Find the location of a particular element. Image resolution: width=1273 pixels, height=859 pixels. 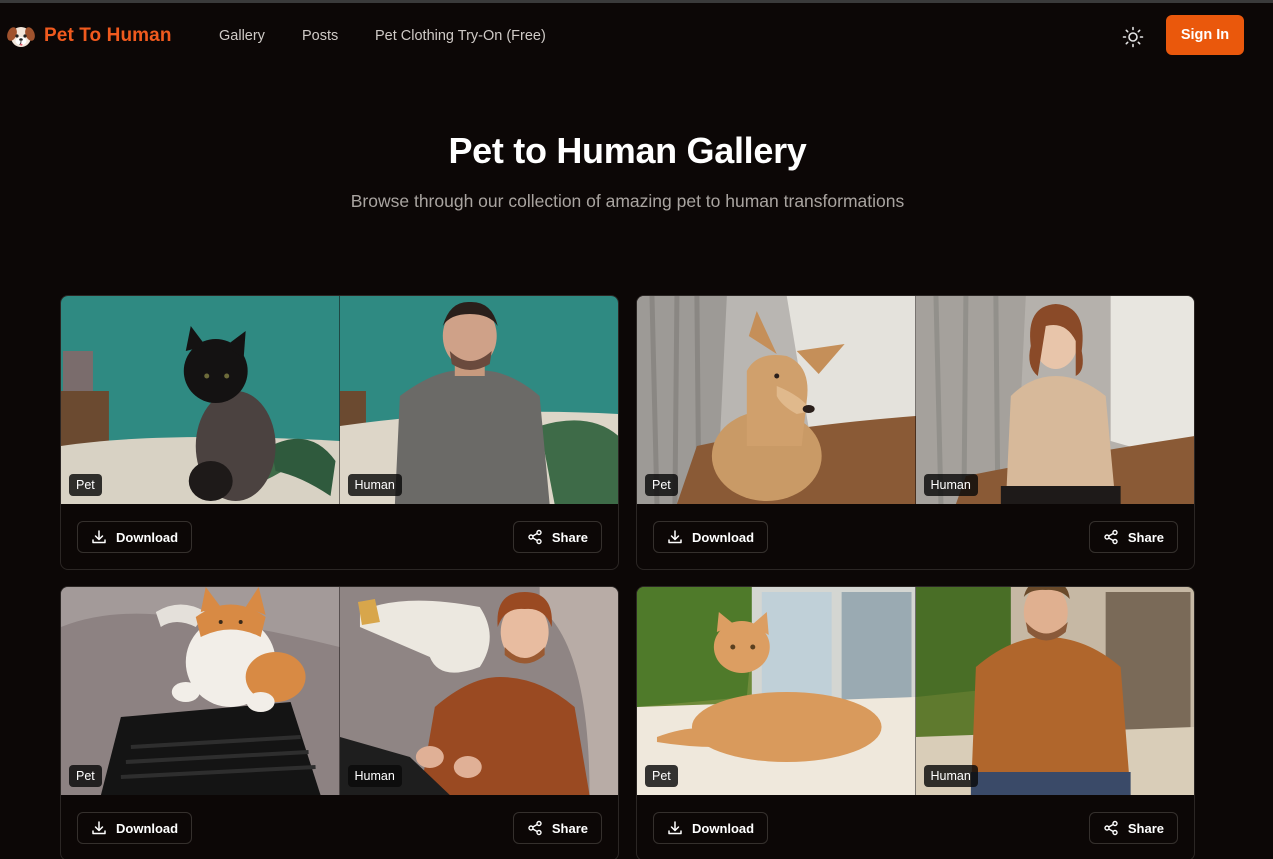

brand-name: Pet To Human is located at coordinates (108, 35).